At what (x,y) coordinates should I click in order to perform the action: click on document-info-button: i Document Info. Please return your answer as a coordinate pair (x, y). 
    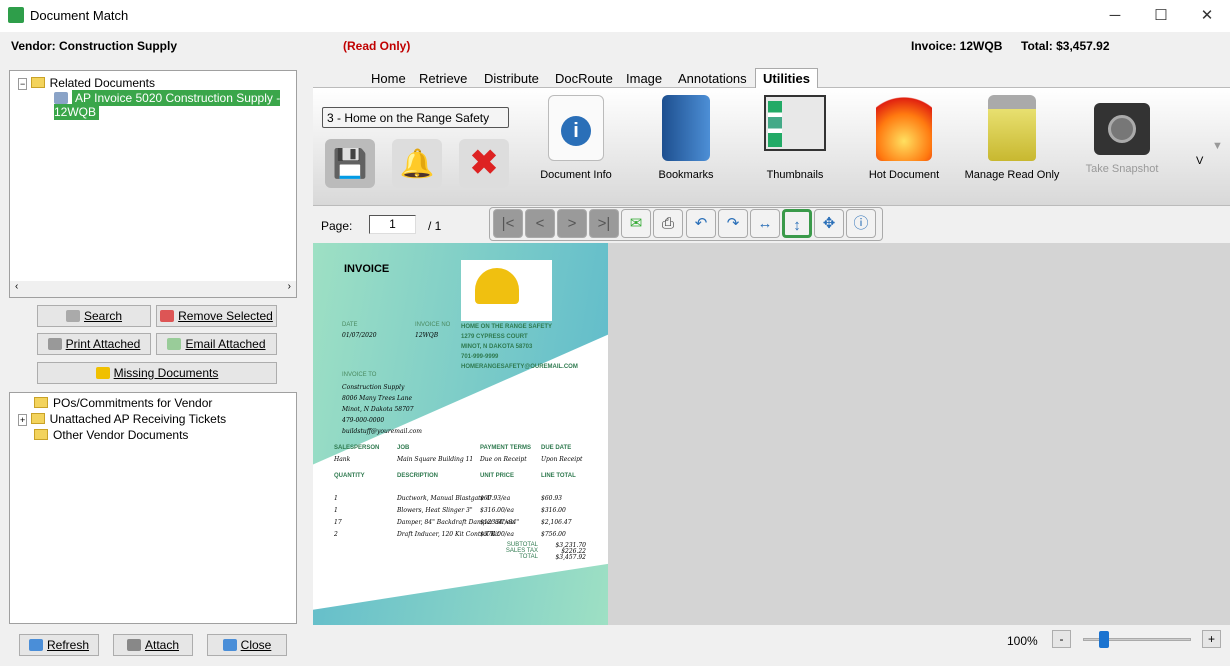
    Looking at the image, I should click on (576, 138).